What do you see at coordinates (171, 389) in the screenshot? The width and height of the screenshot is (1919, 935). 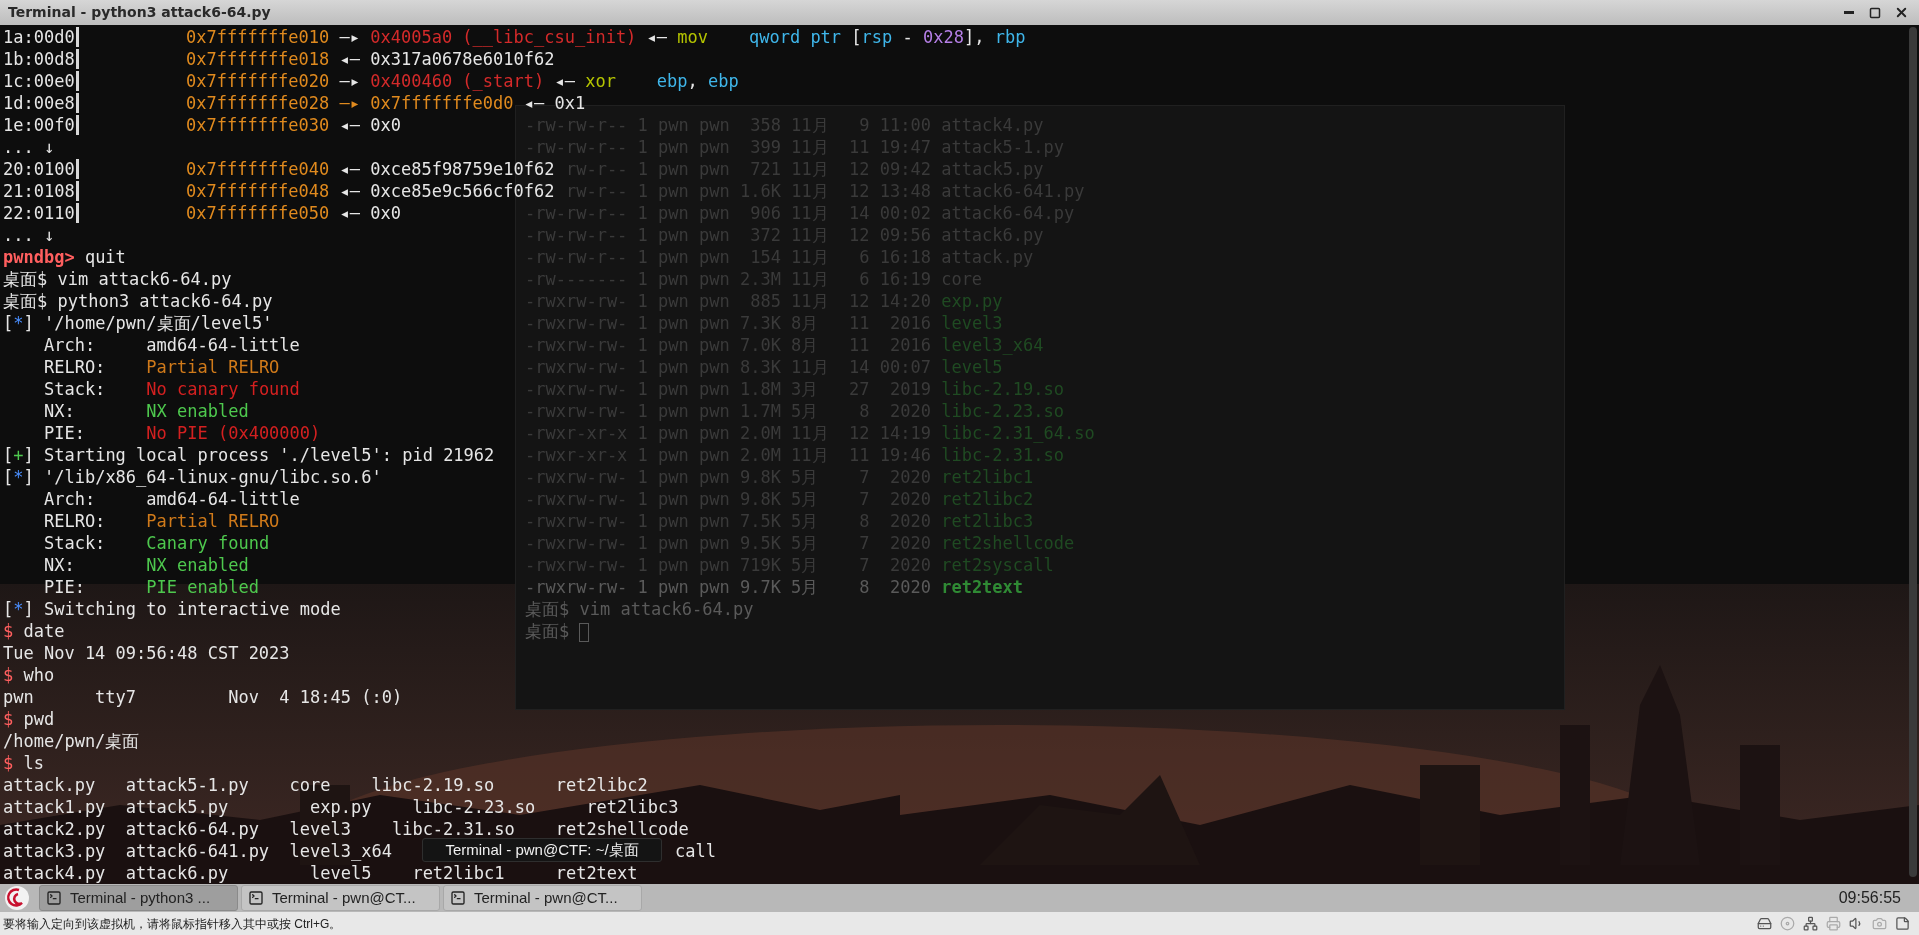 I see `terminal-line: Stack: No canary found` at bounding box center [171, 389].